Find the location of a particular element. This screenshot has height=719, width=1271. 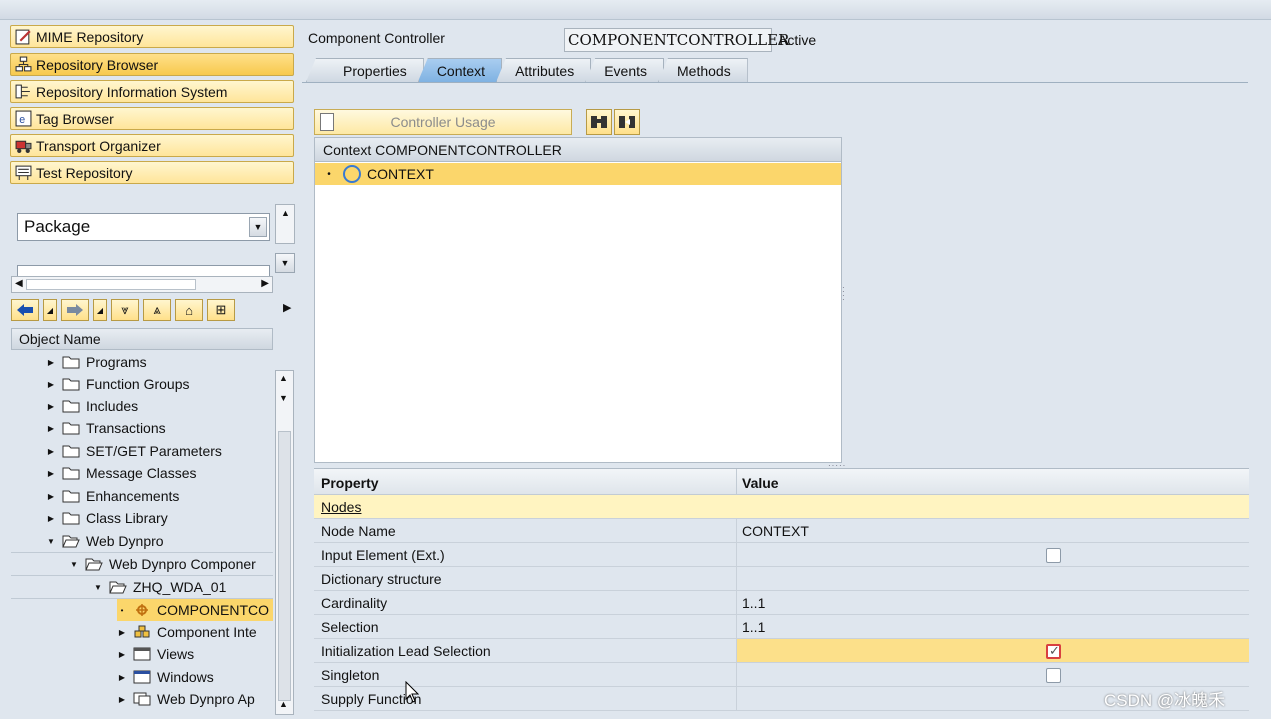

window-icon is located at coordinates (142, 677).